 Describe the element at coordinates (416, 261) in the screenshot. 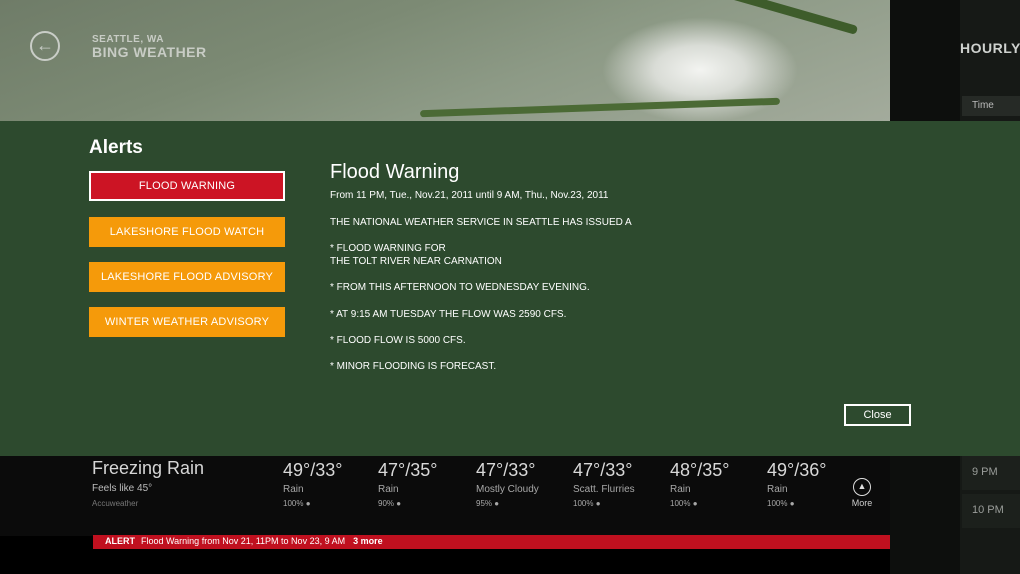

I see `alert-detail-line: THE TOLT RIVER NEAR CARNATION` at that location.